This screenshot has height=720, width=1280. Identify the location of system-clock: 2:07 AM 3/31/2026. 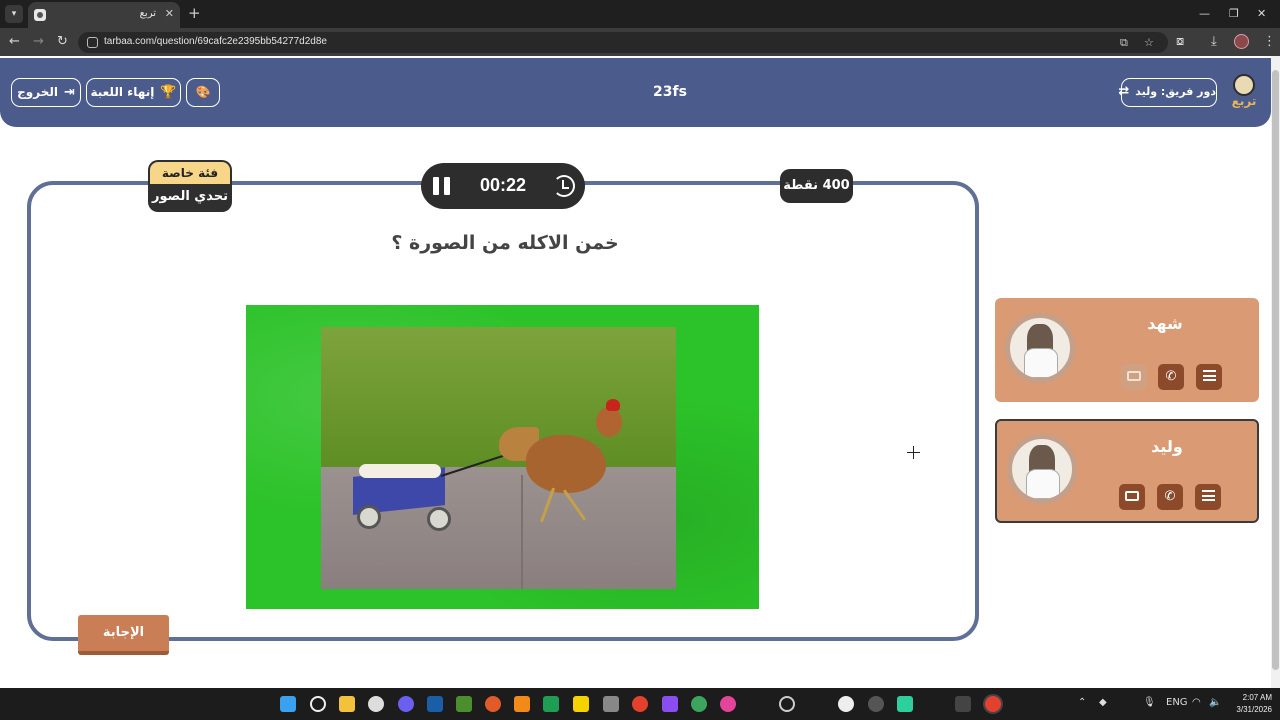
(1249, 704).